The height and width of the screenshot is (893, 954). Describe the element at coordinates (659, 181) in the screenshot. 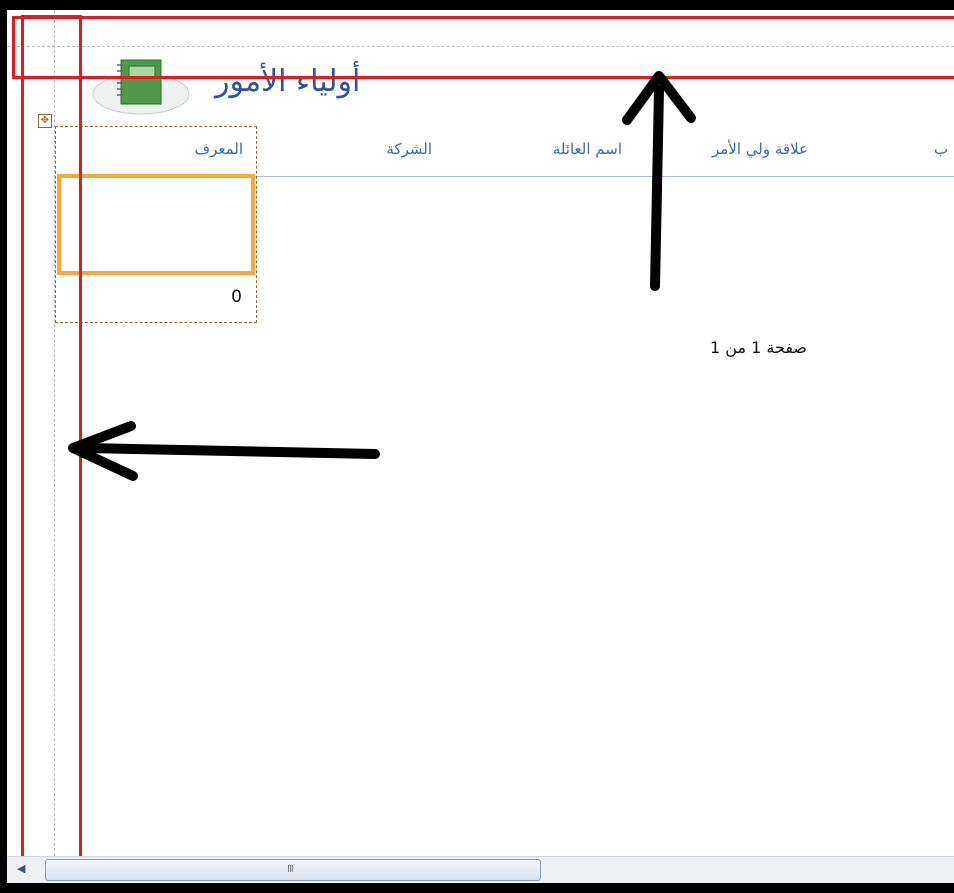

I see `arrow-up-icon` at that location.